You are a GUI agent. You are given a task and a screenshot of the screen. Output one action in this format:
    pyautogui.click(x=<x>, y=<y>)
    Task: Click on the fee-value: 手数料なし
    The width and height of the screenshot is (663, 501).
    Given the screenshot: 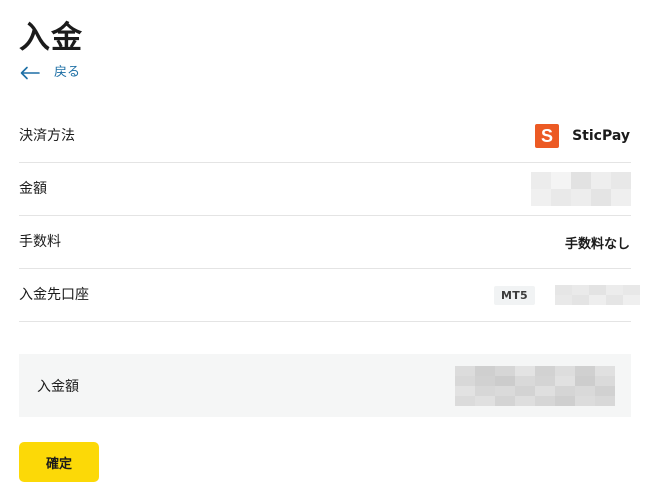 What is the action you would take?
    pyautogui.click(x=597, y=244)
    